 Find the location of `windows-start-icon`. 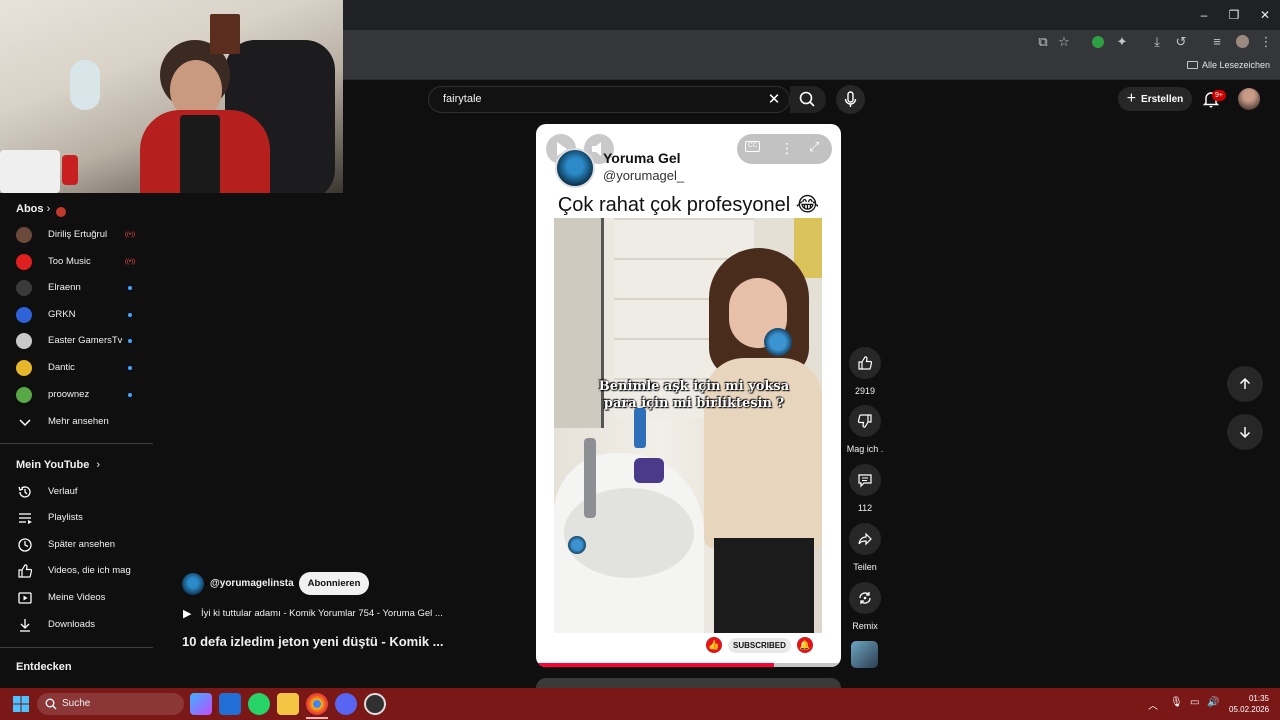

windows-start-icon is located at coordinates (21, 704).